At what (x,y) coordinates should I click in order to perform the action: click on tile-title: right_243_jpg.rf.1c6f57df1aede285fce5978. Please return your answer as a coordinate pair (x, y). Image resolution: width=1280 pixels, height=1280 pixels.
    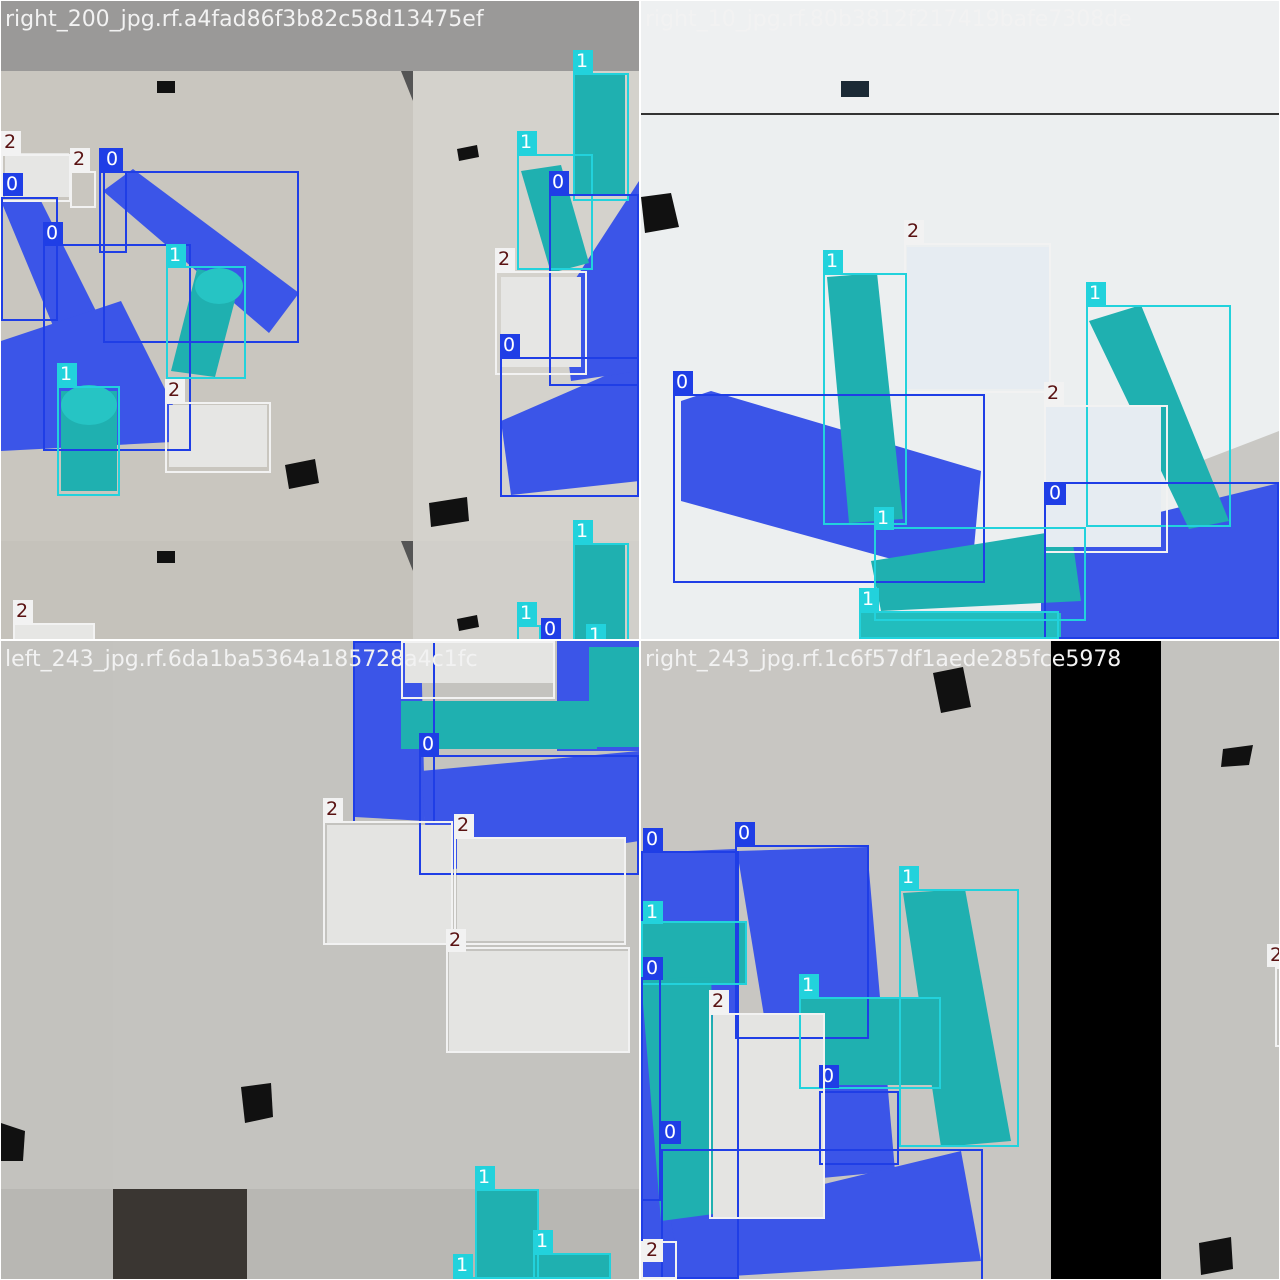
    Looking at the image, I should click on (883, 659).